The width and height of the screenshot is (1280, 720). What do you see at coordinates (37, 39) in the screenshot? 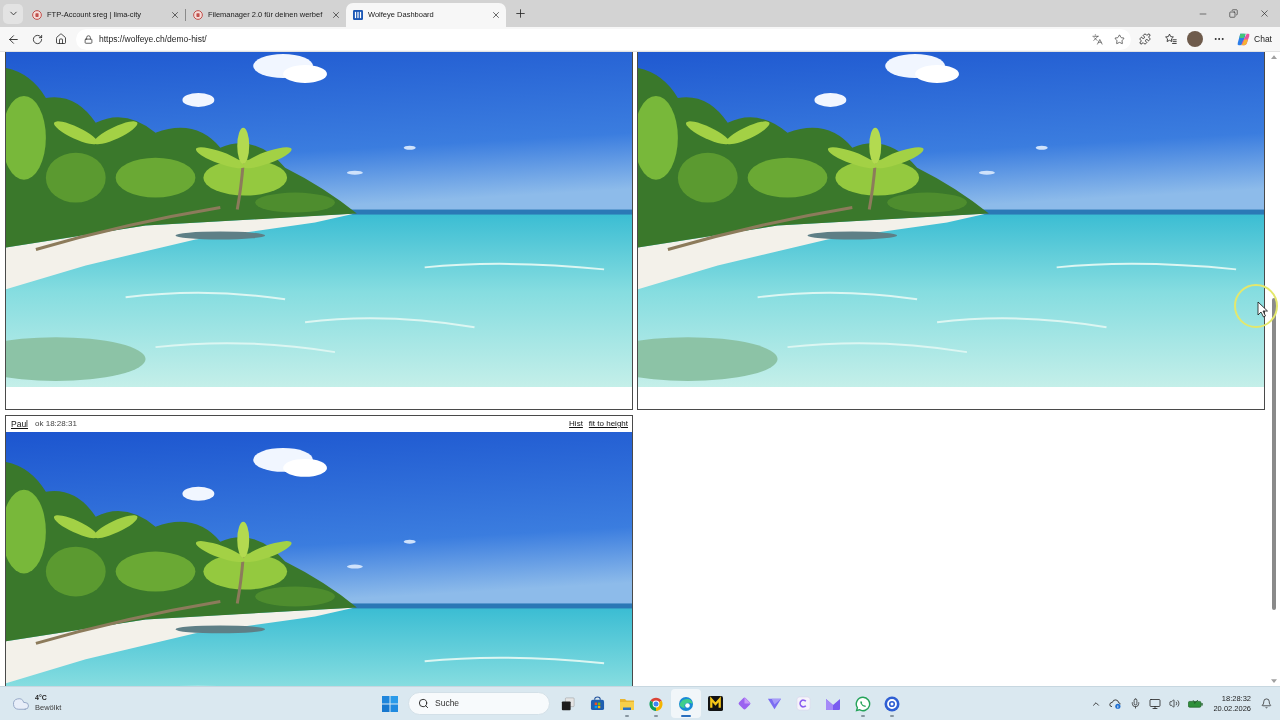
I see `reload-icon` at bounding box center [37, 39].